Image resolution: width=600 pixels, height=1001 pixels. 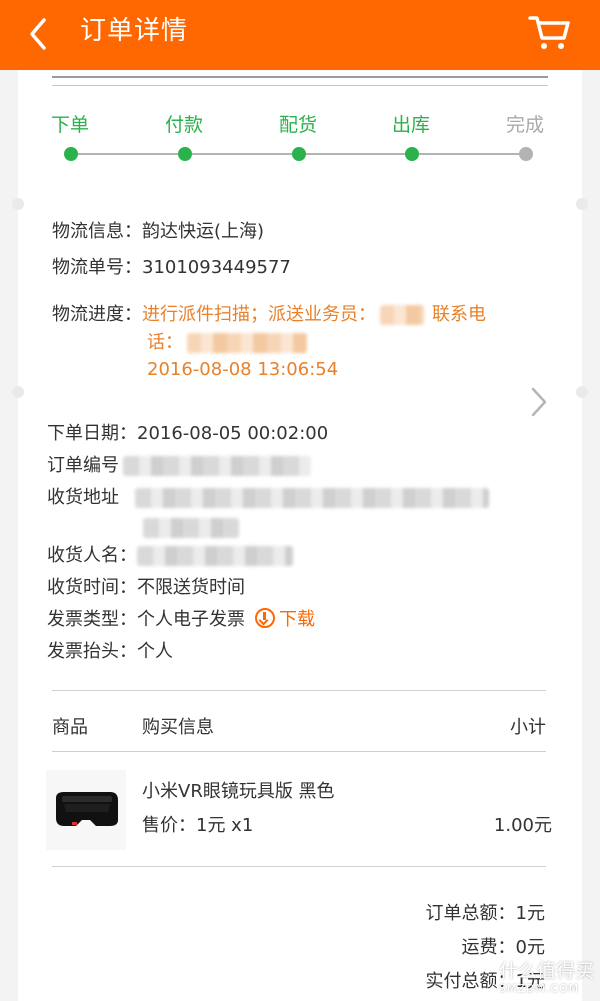 I want to click on progress-label: 物流进度：, so click(x=97, y=314).